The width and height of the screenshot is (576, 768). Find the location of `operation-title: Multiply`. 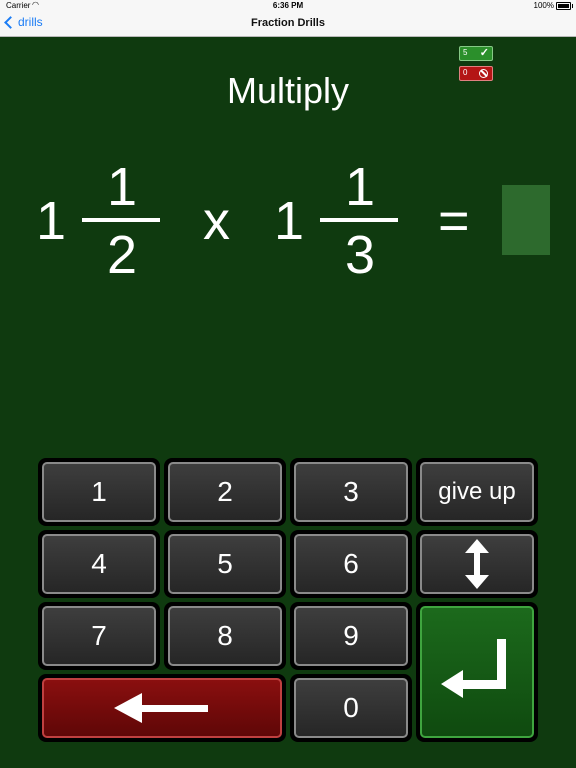

operation-title: Multiply is located at coordinates (288, 90).